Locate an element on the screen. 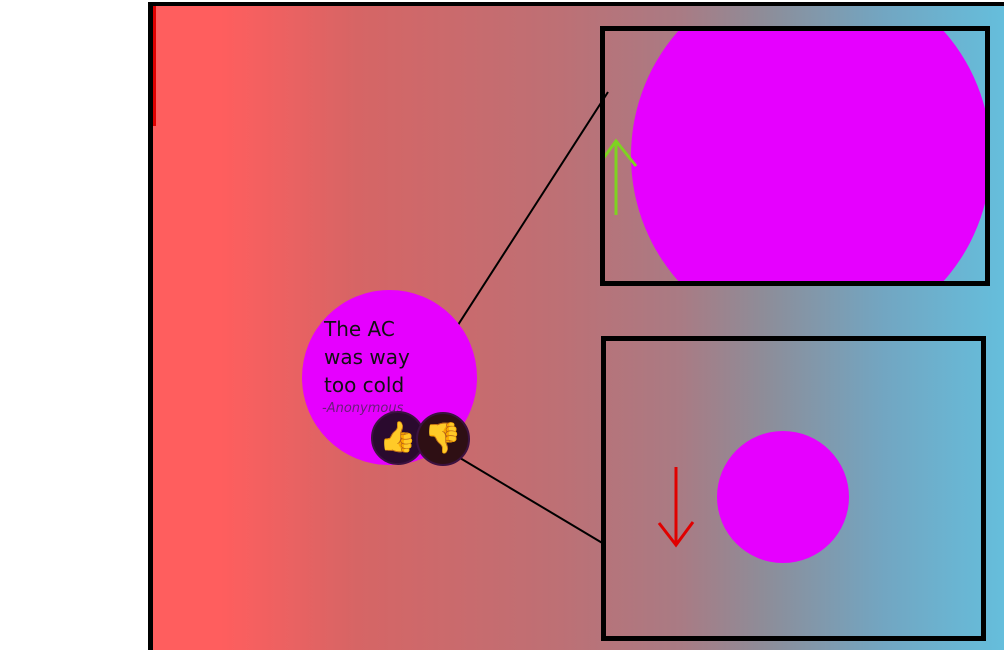  thumbs-up-icon: 👍 is located at coordinates (398, 437).